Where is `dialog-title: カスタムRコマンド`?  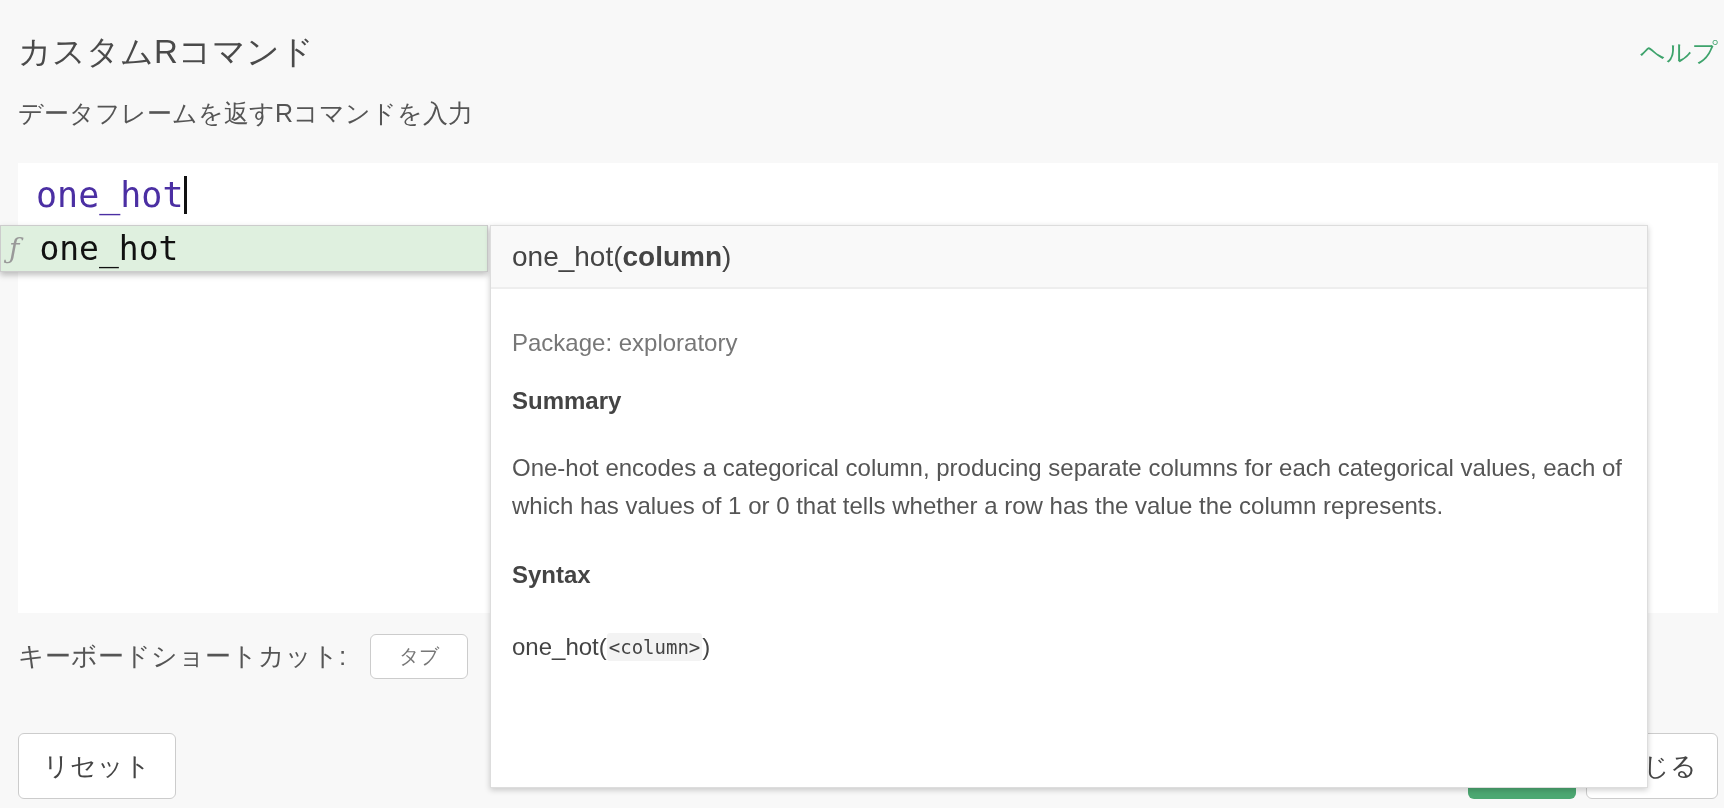
dialog-title: カスタムRコマンド is located at coordinates (166, 51).